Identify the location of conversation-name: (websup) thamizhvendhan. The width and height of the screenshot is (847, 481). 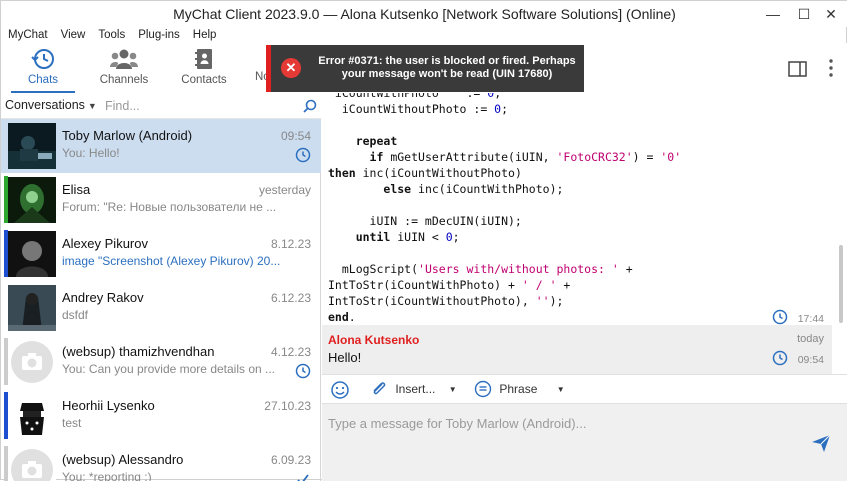
(138, 351).